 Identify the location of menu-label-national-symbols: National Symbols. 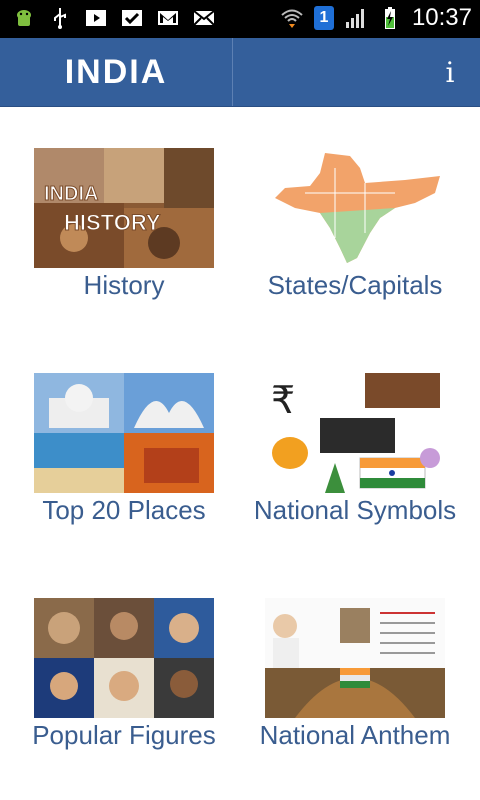
(355, 510).